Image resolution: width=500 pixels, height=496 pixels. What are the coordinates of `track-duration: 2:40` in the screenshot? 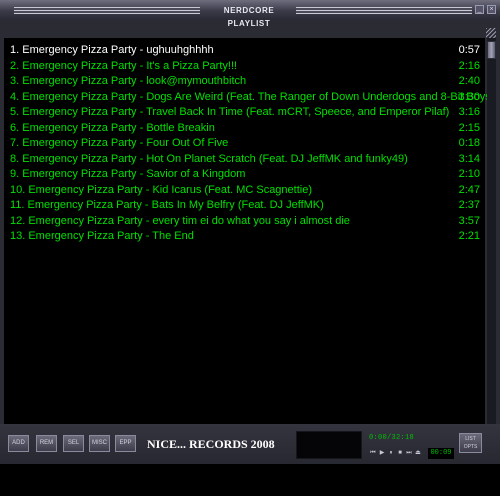 It's located at (469, 81).